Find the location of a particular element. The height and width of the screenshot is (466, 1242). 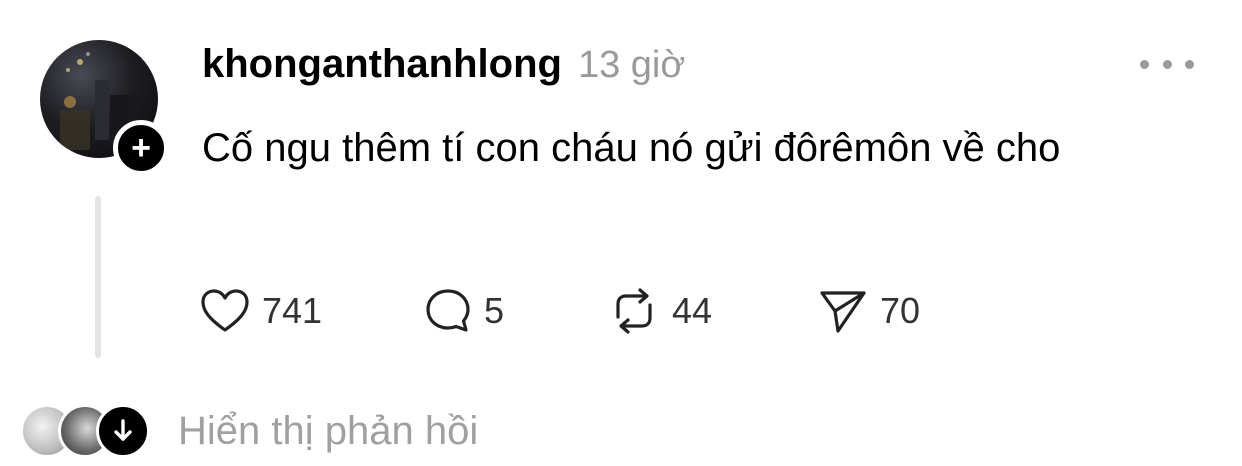

like-count: 741 is located at coordinates (292, 310).